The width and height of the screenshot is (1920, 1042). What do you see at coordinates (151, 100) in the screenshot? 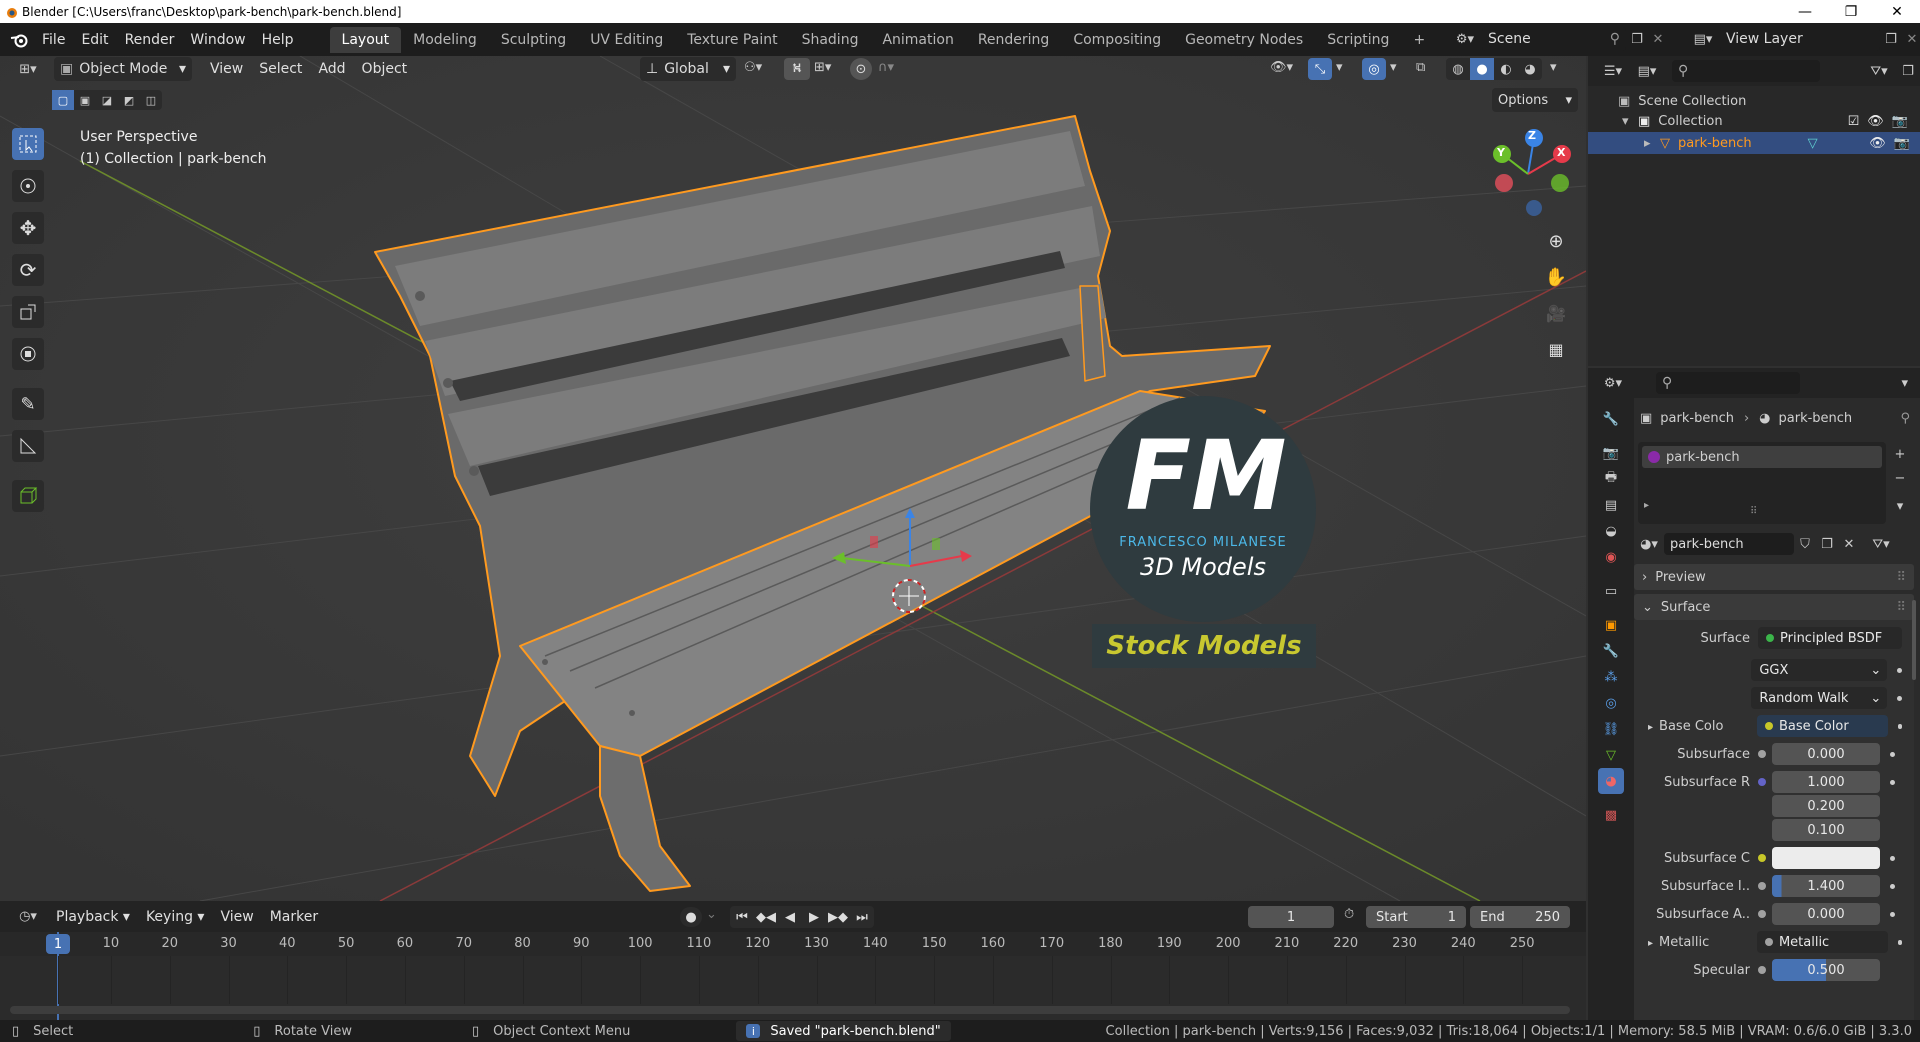
I see `select-intersect-icon: ◫` at bounding box center [151, 100].